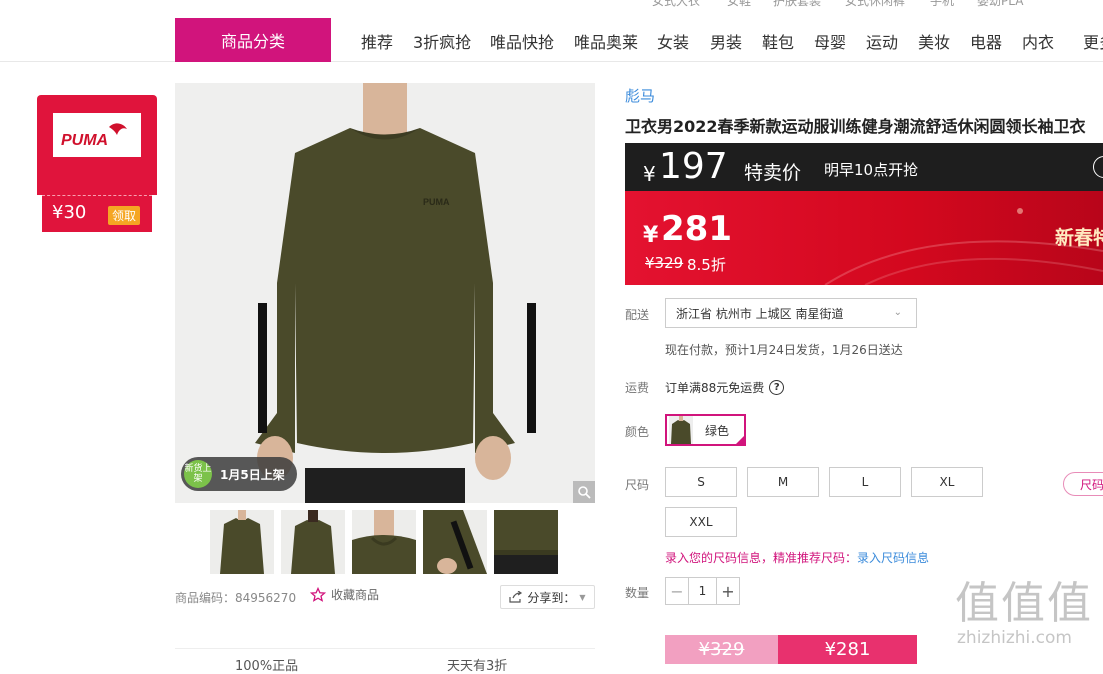 This screenshot has height=674, width=1103. What do you see at coordinates (198, 474) in the screenshot?
I see `new-arrival-icon: 新货上架` at bounding box center [198, 474].